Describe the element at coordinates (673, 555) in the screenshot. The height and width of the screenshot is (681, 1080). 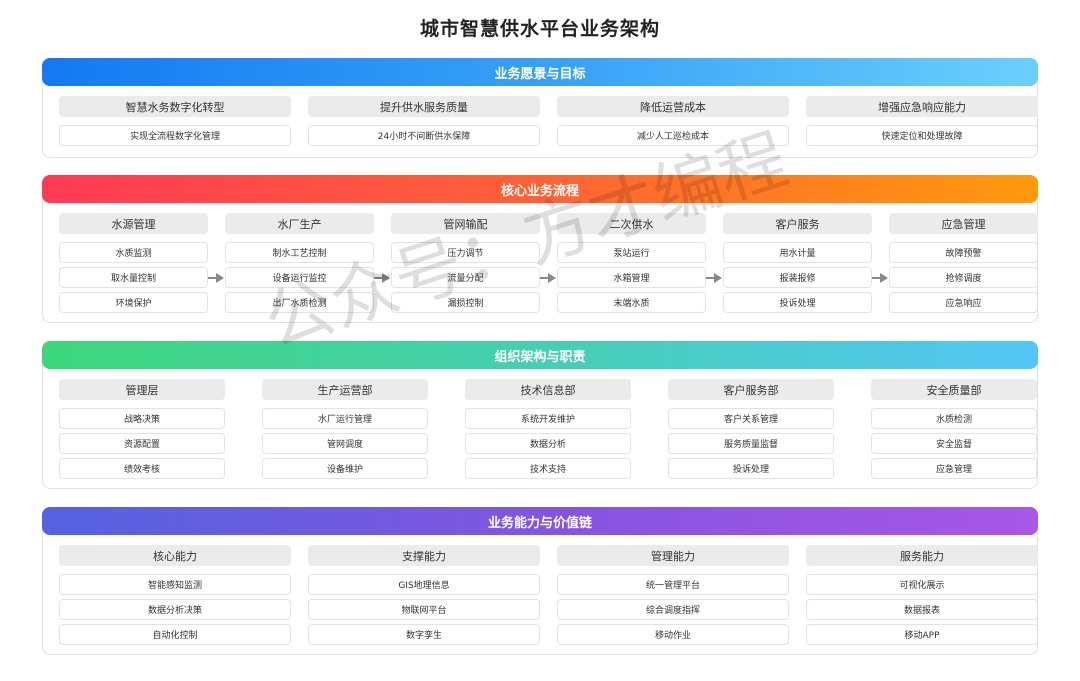
I see `capability-column-header: 管理能力` at that location.